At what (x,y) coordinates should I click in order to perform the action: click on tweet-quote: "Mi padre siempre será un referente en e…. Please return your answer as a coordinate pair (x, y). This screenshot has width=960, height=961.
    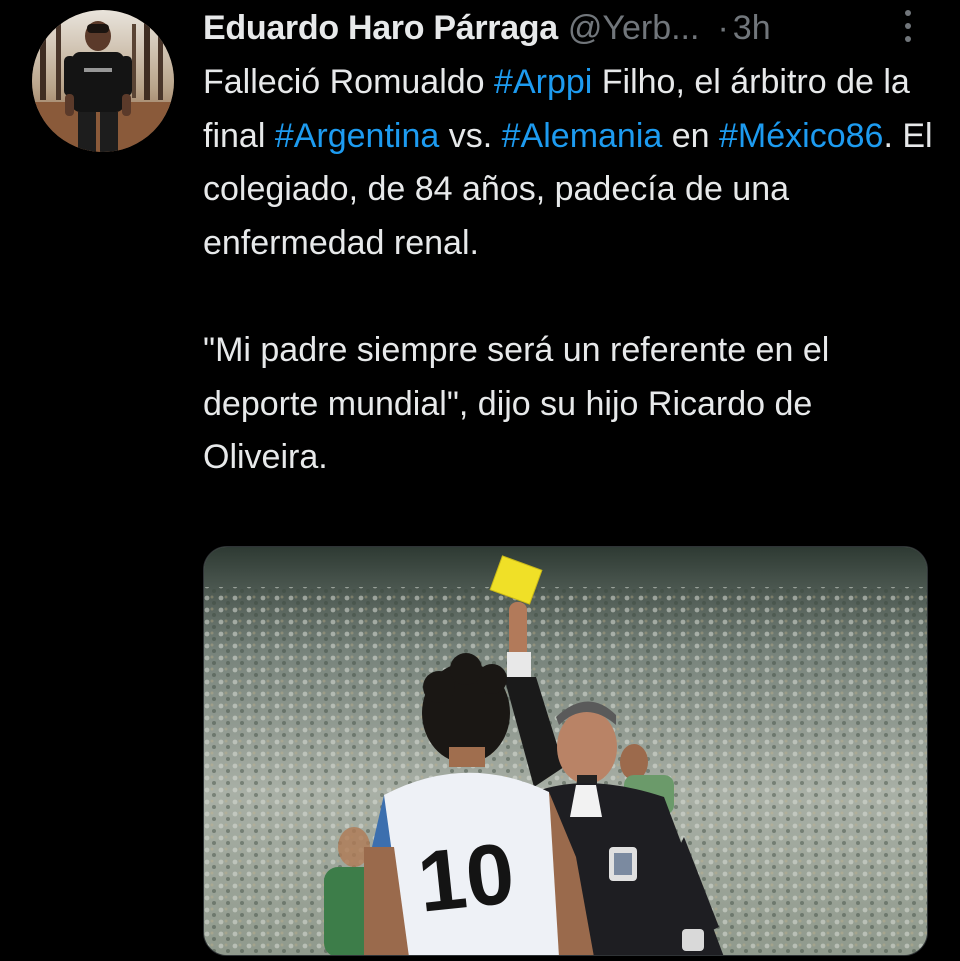
    Looking at the image, I should click on (516, 403).